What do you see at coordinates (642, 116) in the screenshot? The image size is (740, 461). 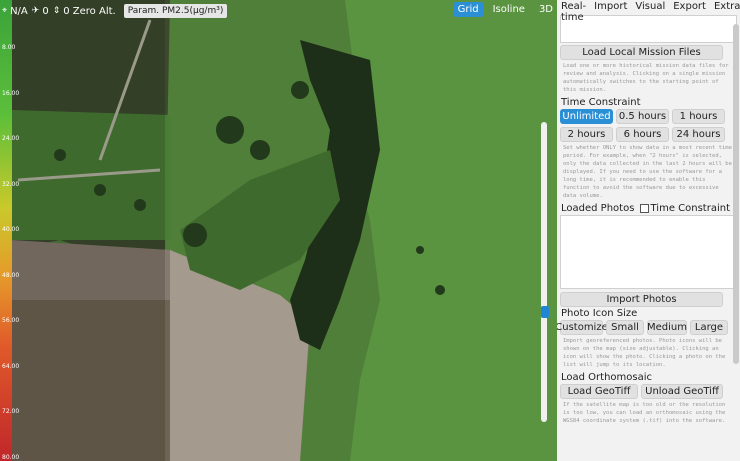 I see `time-0-5h-button: 0.5 hours` at bounding box center [642, 116].